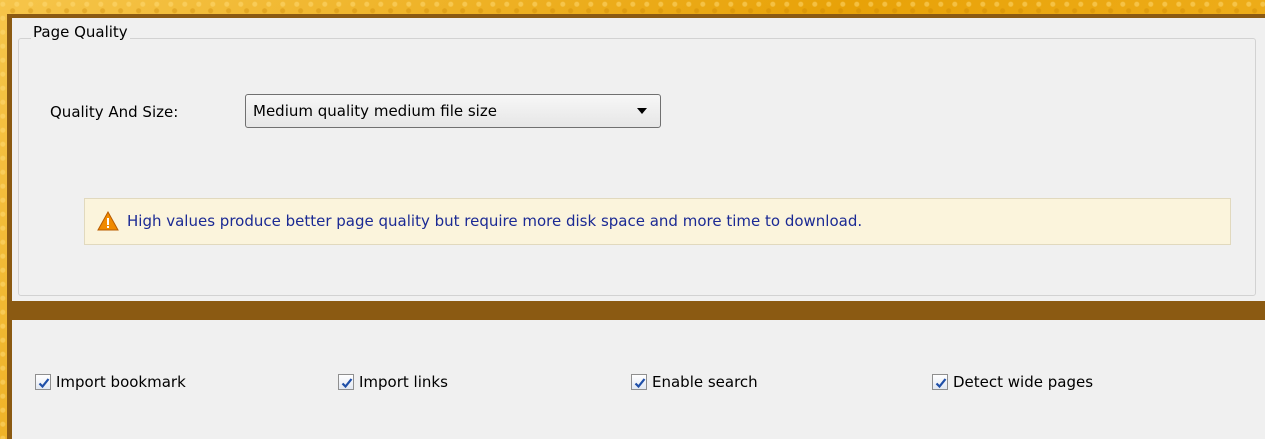 The image size is (1265, 439). Describe the element at coordinates (80, 32) in the screenshot. I see `page-quality-title: Page Quality` at that location.